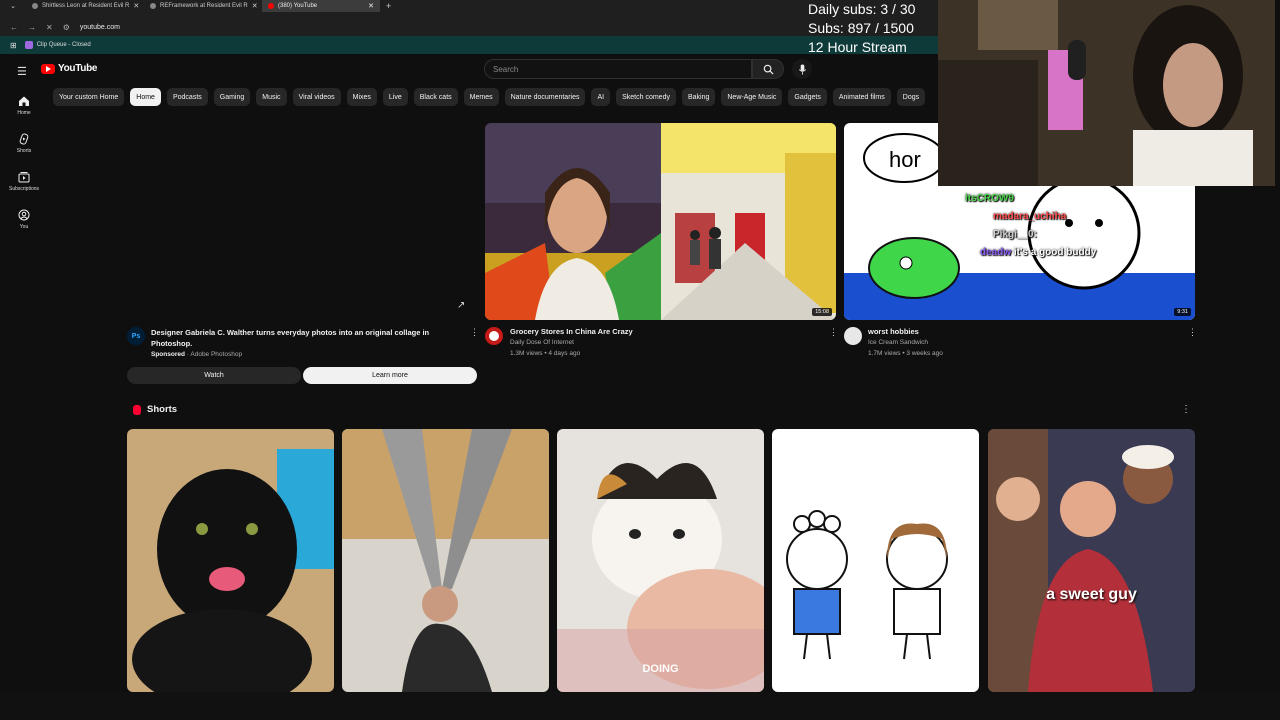 This screenshot has width=1280, height=720. What do you see at coordinates (905, 353) in the screenshot?
I see `video-meta: 1.7M views • 3 weeks ago` at bounding box center [905, 353].